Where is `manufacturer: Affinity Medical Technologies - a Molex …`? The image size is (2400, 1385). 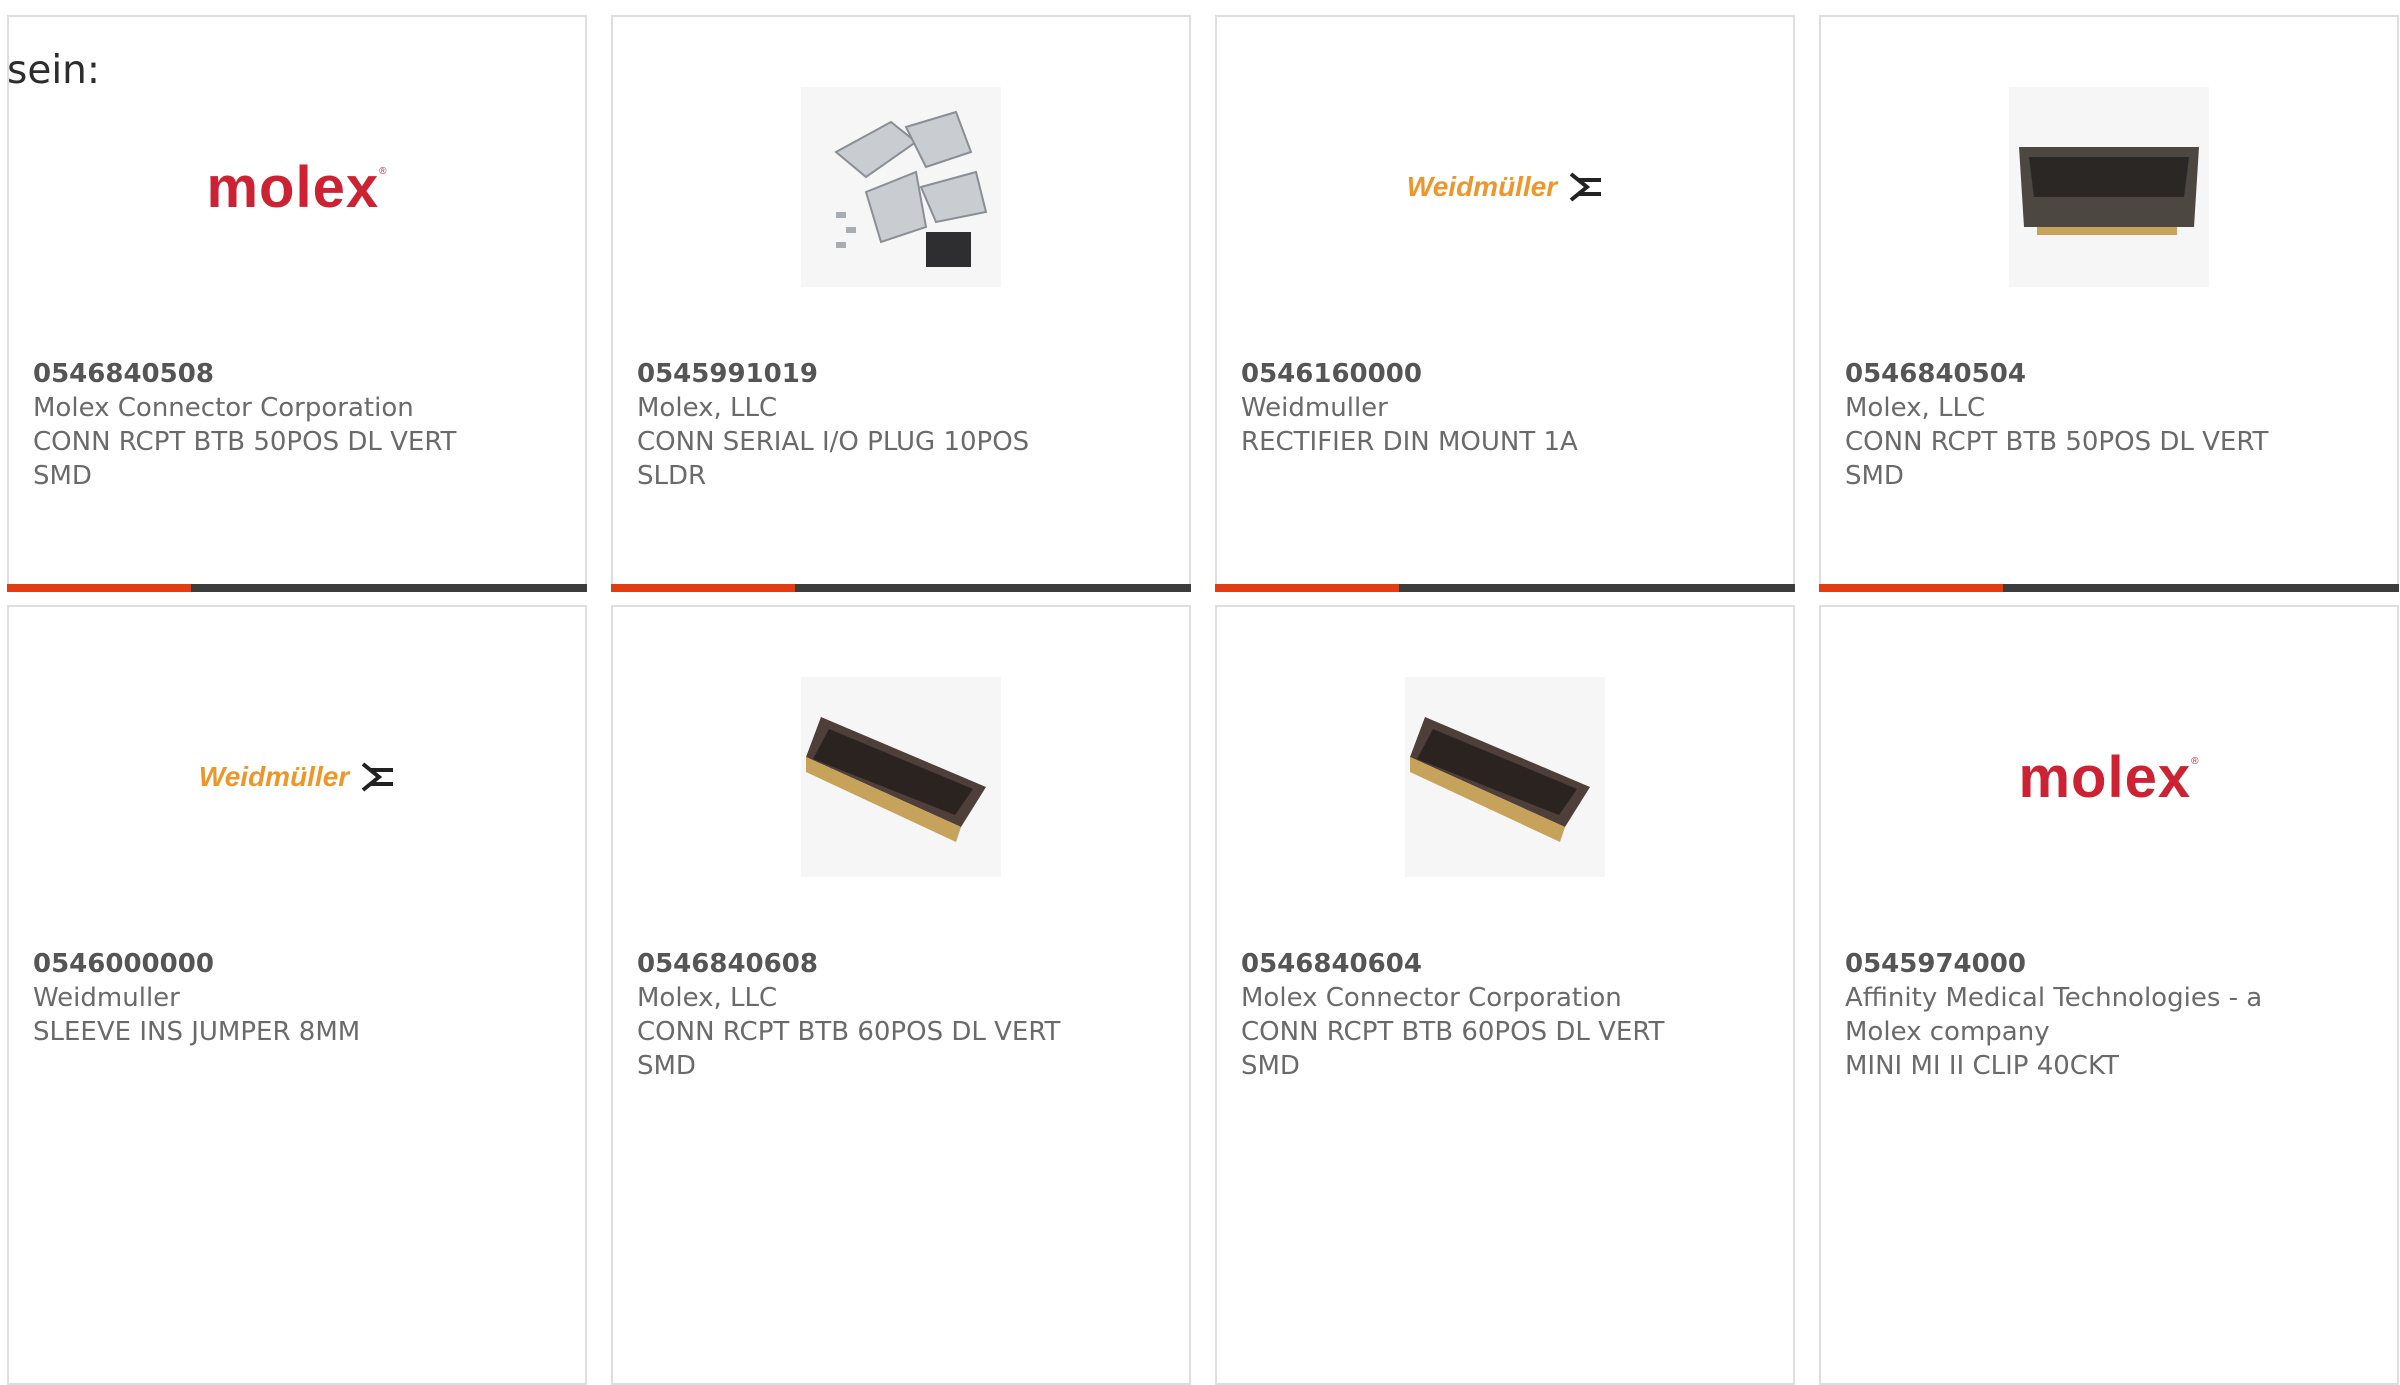 manufacturer: Affinity Medical Technologies - a Molex … is located at coordinates (2054, 1015).